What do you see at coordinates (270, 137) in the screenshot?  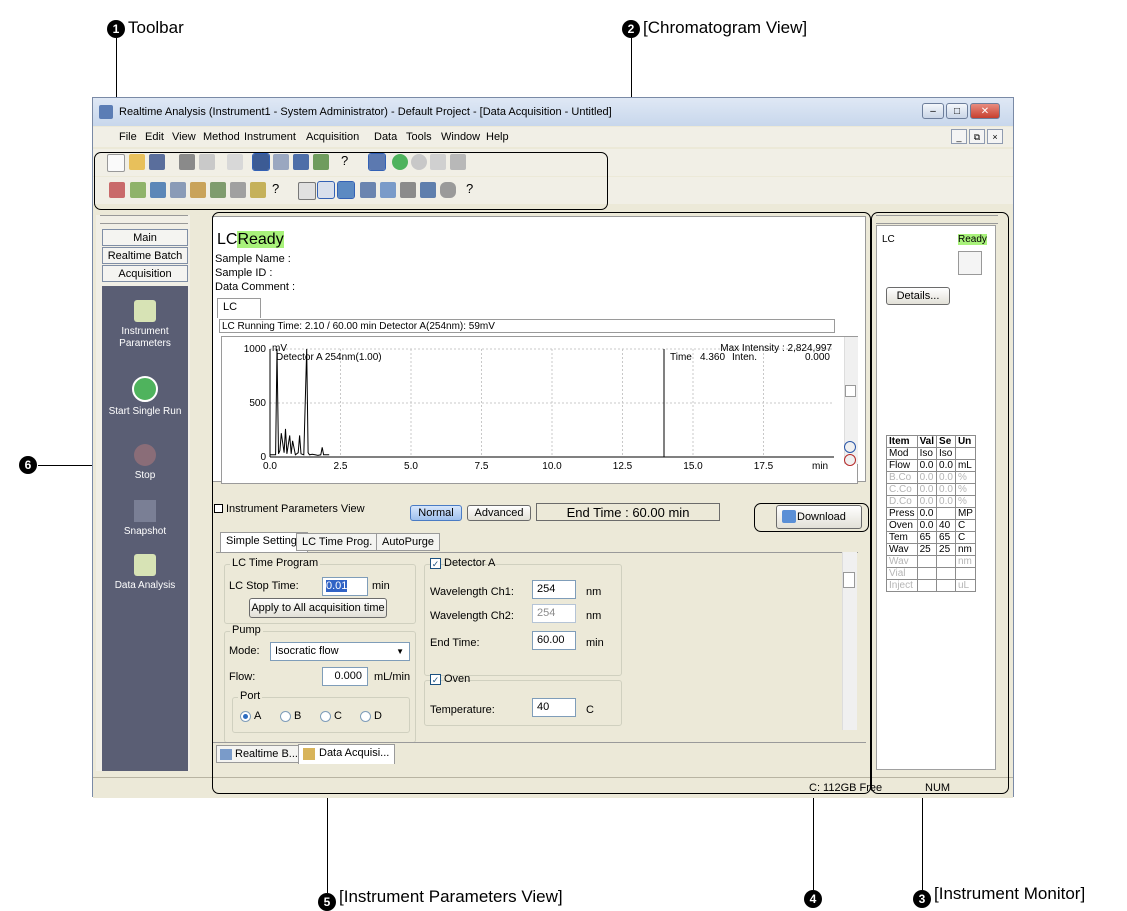 I see `menu-instrument: Instrument` at bounding box center [270, 137].